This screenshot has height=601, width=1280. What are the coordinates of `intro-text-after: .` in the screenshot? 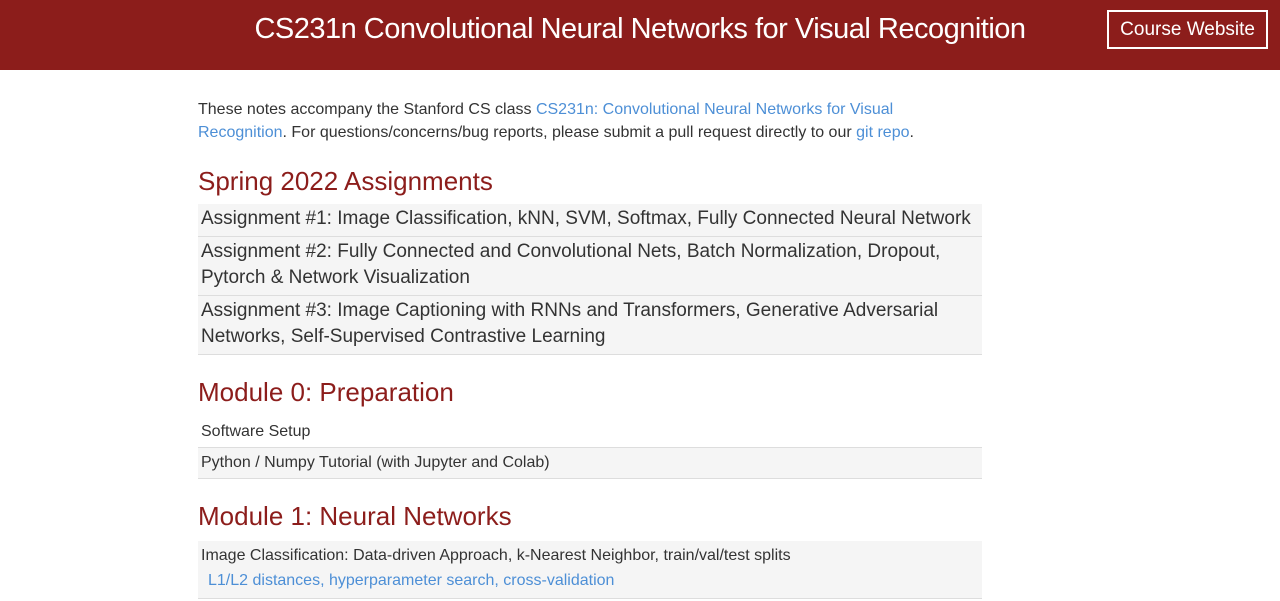 It's located at (911, 132).